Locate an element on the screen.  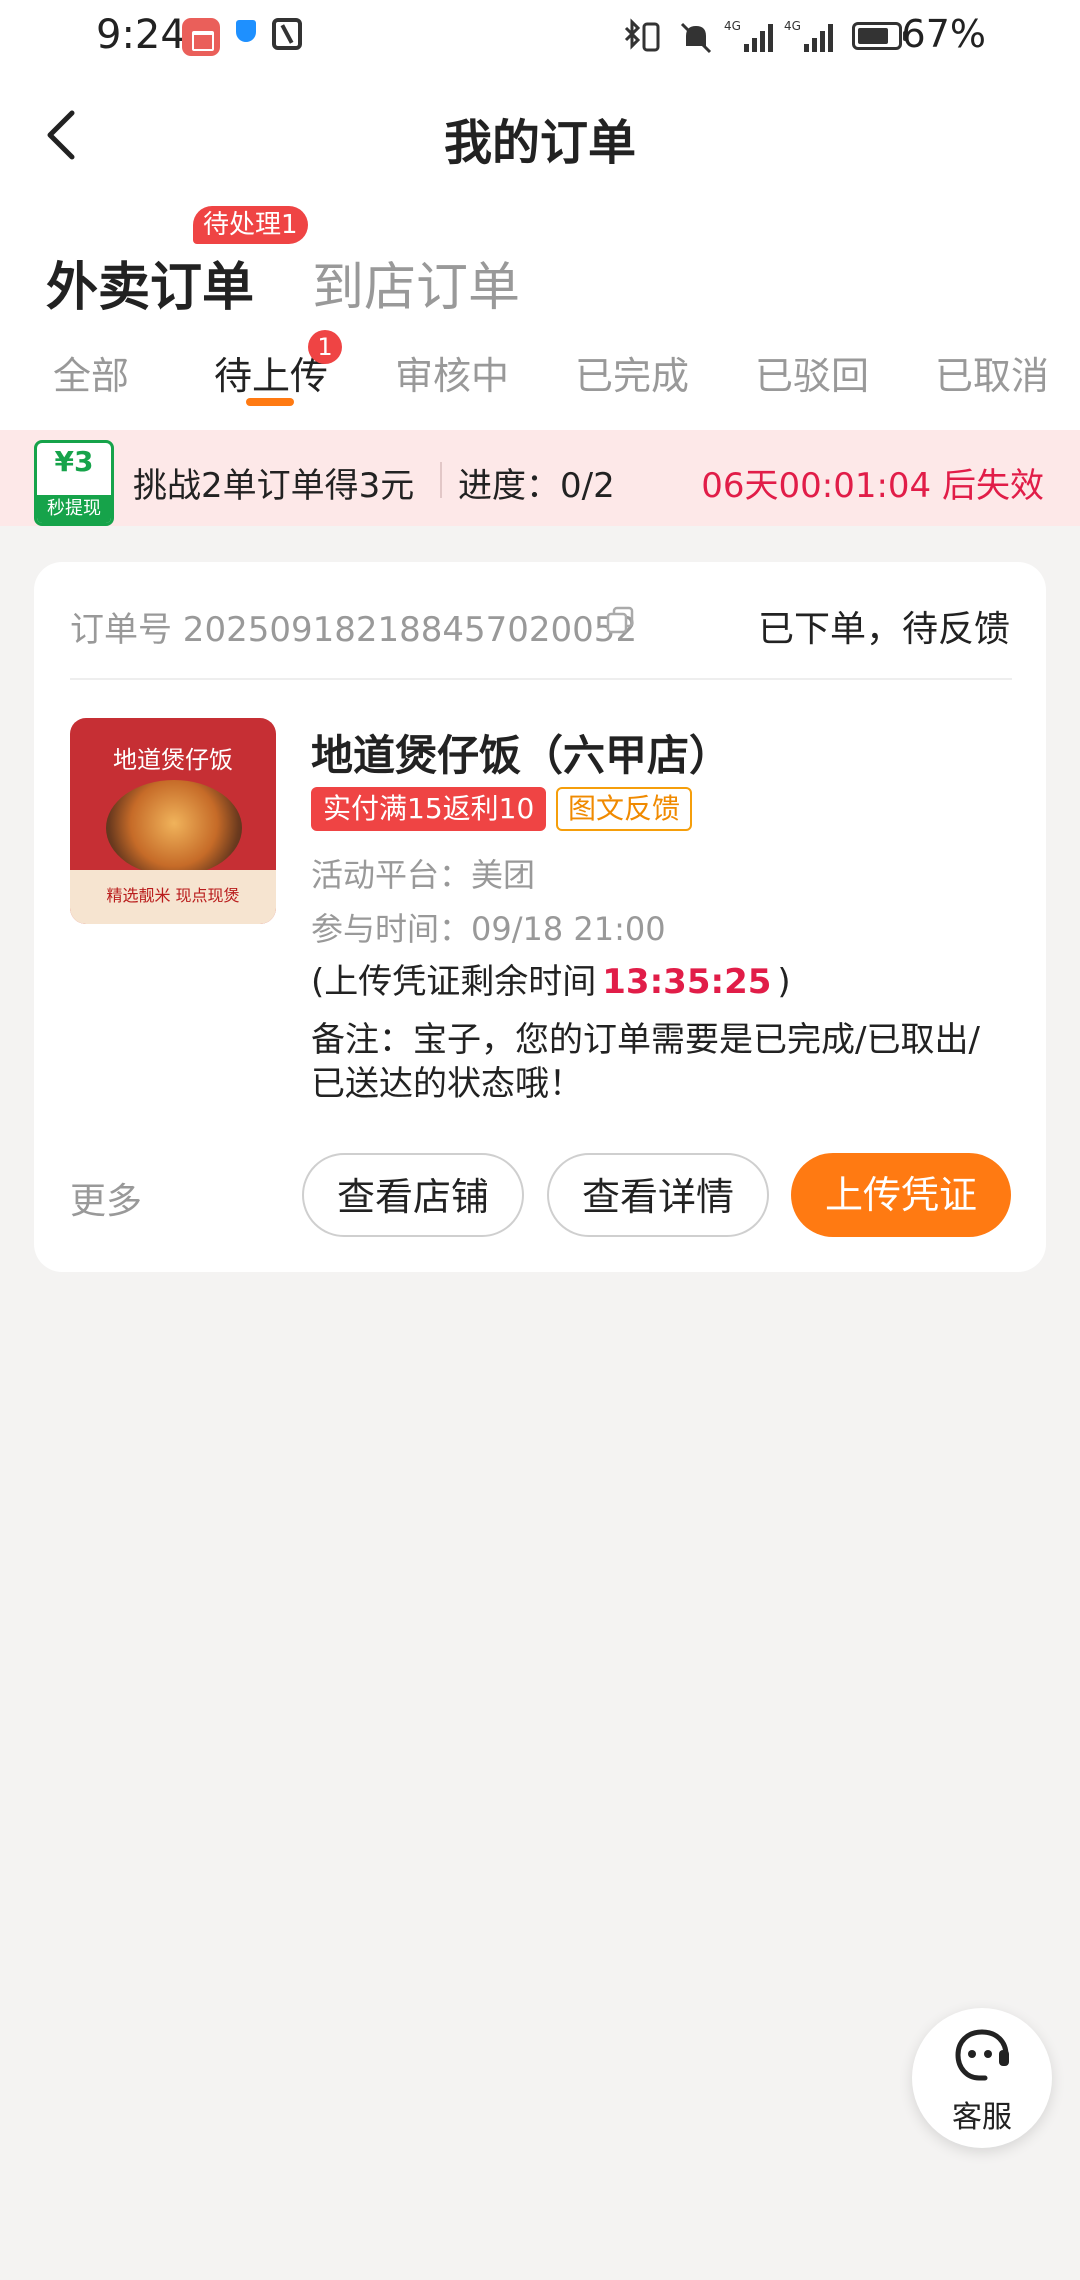
store-name: 地道煲仔饭（六甲店） is located at coordinates (521, 752).